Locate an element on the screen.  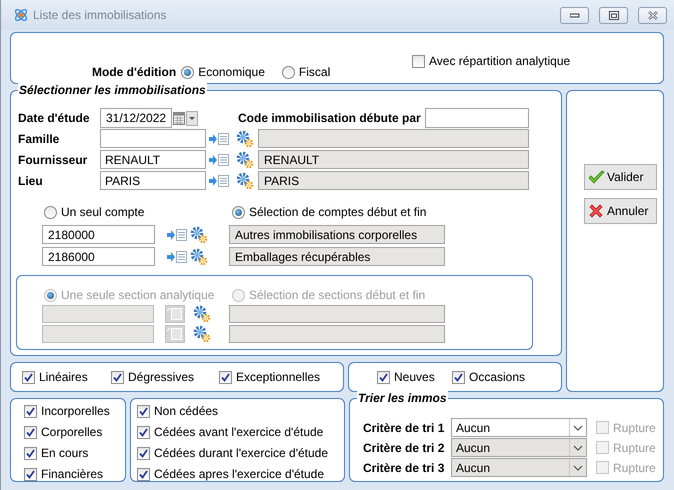
close-icon is located at coordinates (653, 15).